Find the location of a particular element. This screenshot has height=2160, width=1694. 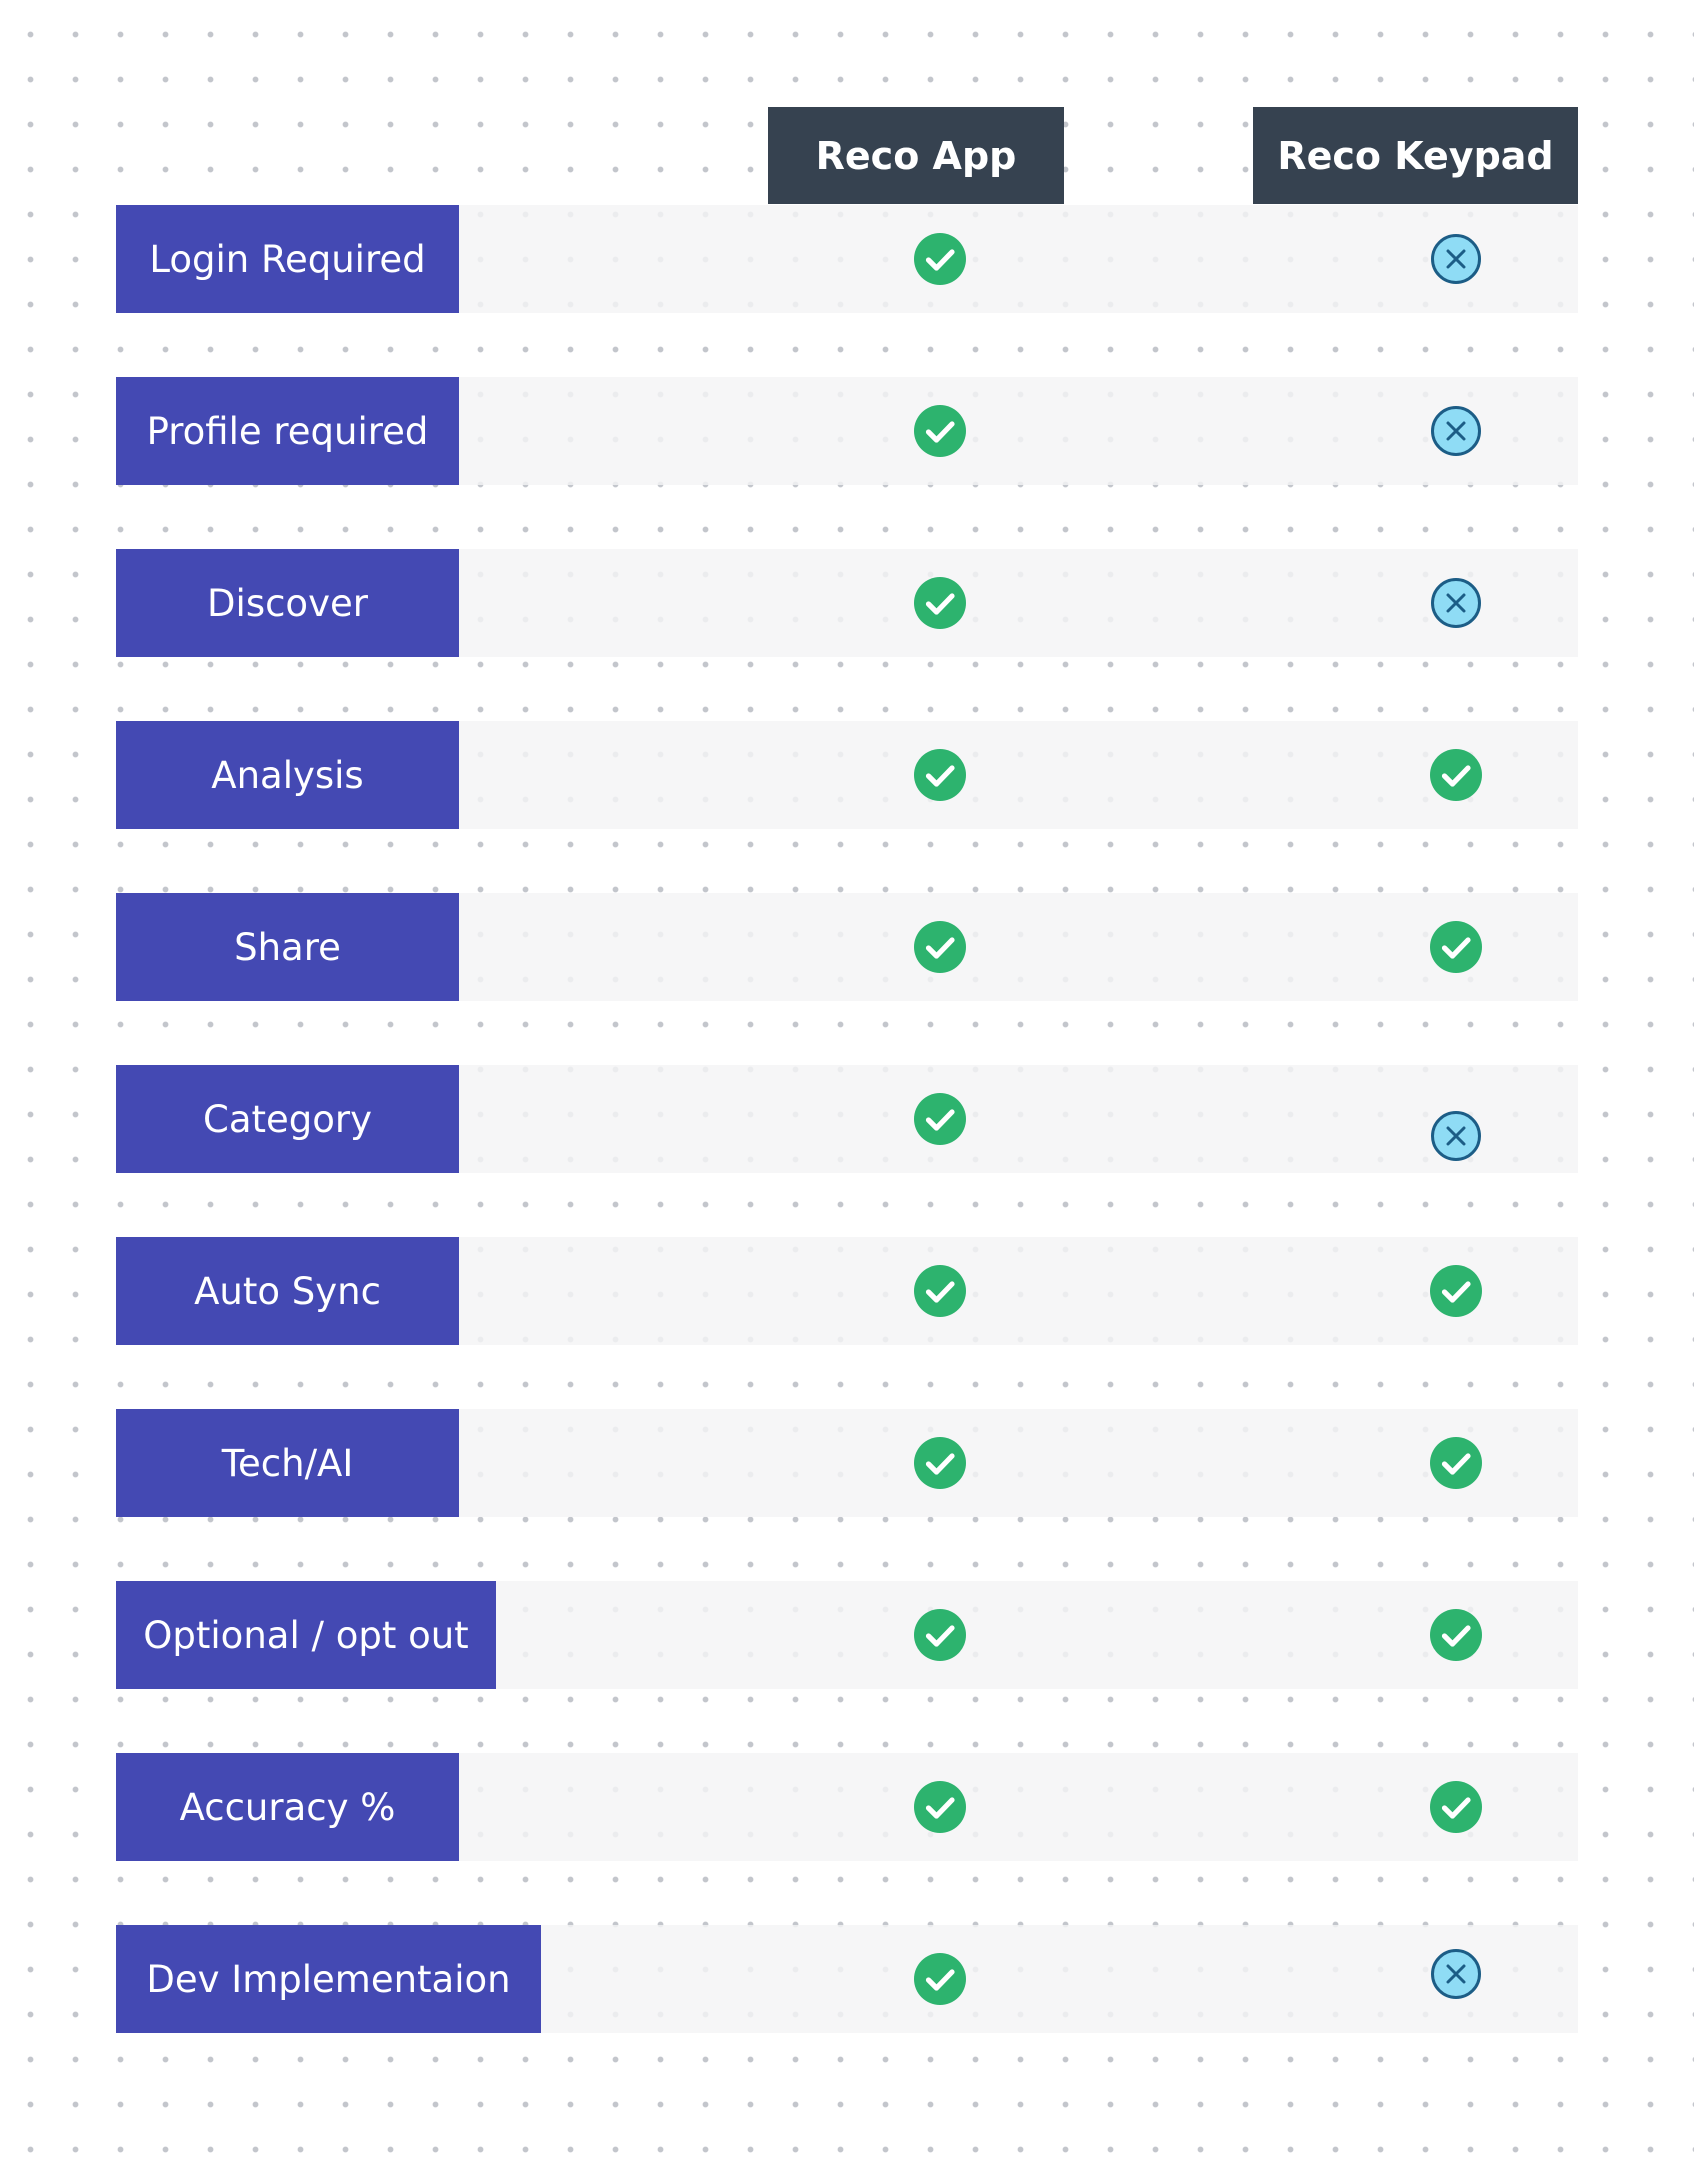

row-label: Auto Sync is located at coordinates (287, 1291).